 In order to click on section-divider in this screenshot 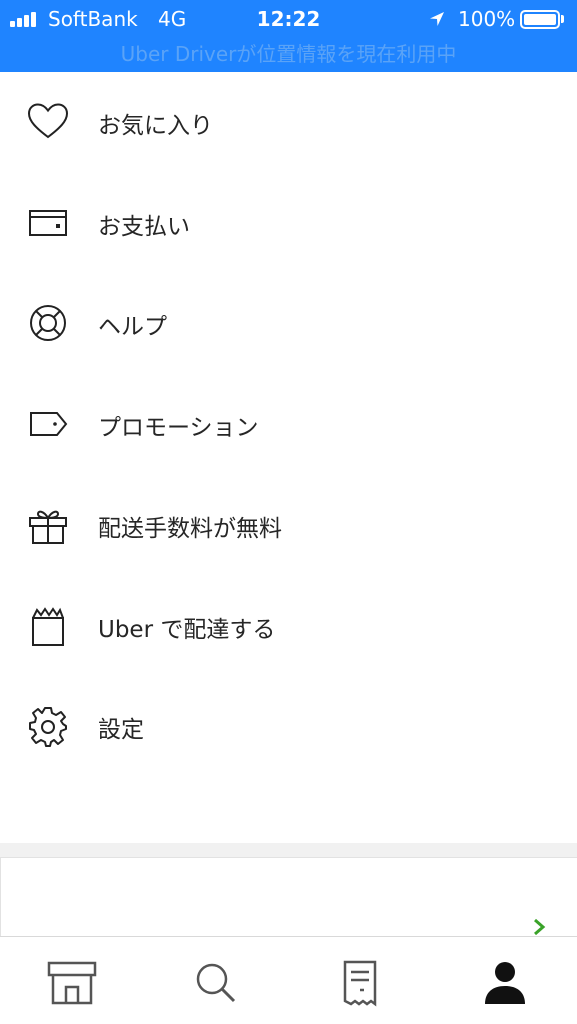, I will do `click(288, 850)`.